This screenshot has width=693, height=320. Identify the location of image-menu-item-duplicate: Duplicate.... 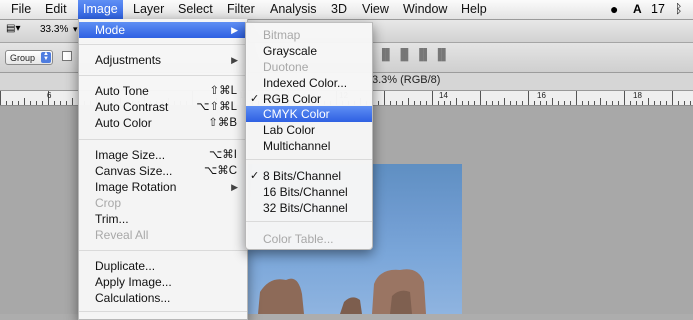
(163, 266).